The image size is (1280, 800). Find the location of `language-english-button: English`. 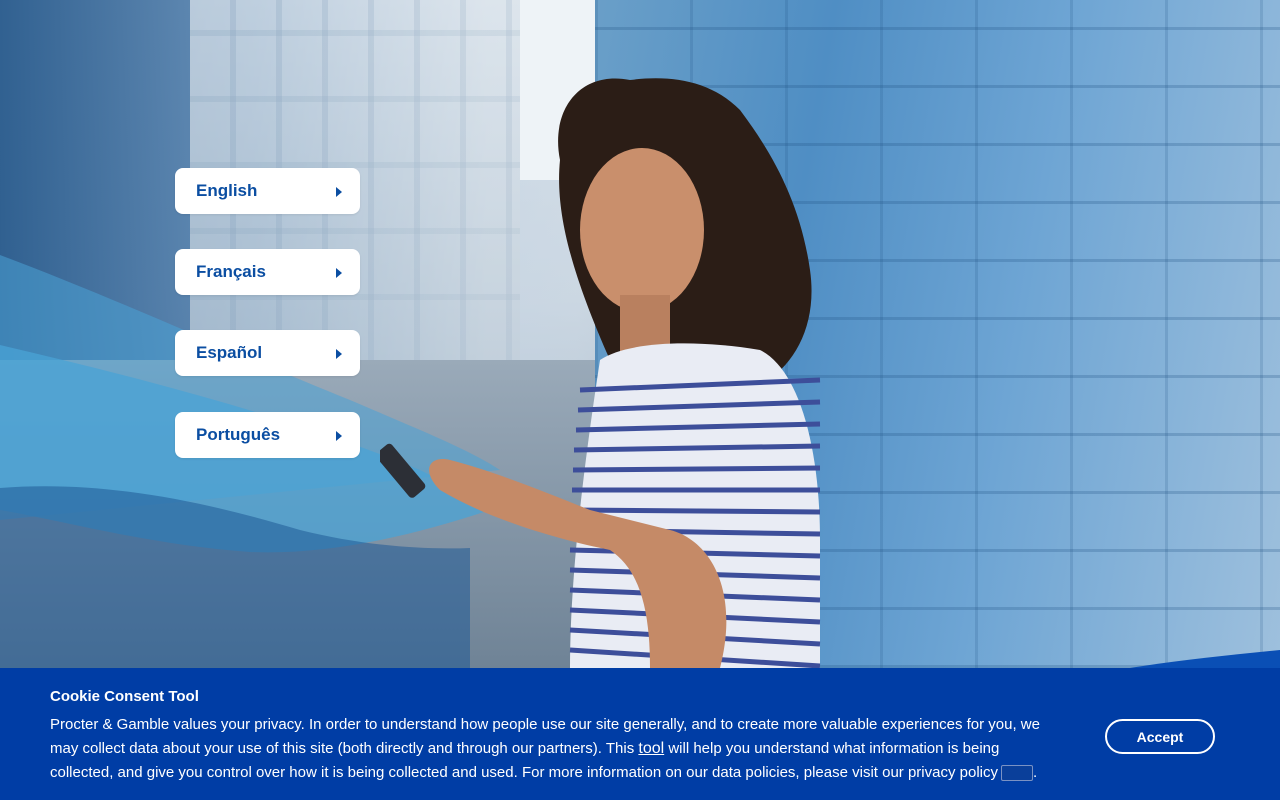

language-english-button: English is located at coordinates (267, 191).